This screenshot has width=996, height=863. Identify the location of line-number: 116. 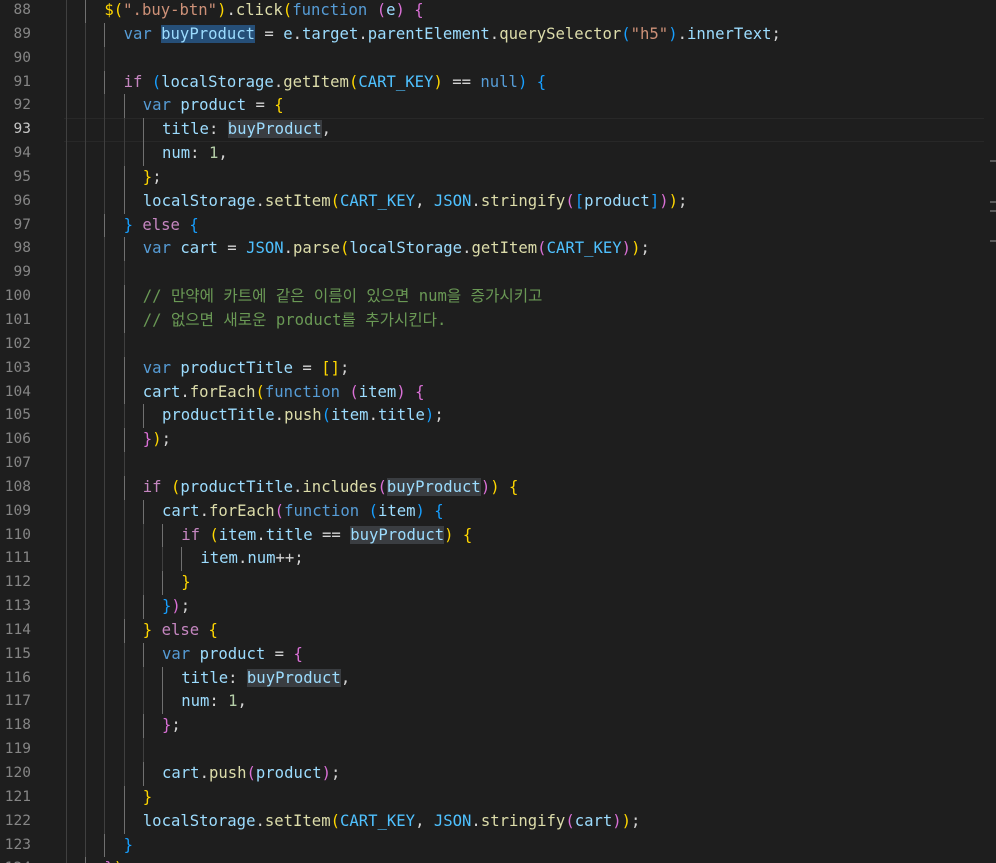
(32, 679).